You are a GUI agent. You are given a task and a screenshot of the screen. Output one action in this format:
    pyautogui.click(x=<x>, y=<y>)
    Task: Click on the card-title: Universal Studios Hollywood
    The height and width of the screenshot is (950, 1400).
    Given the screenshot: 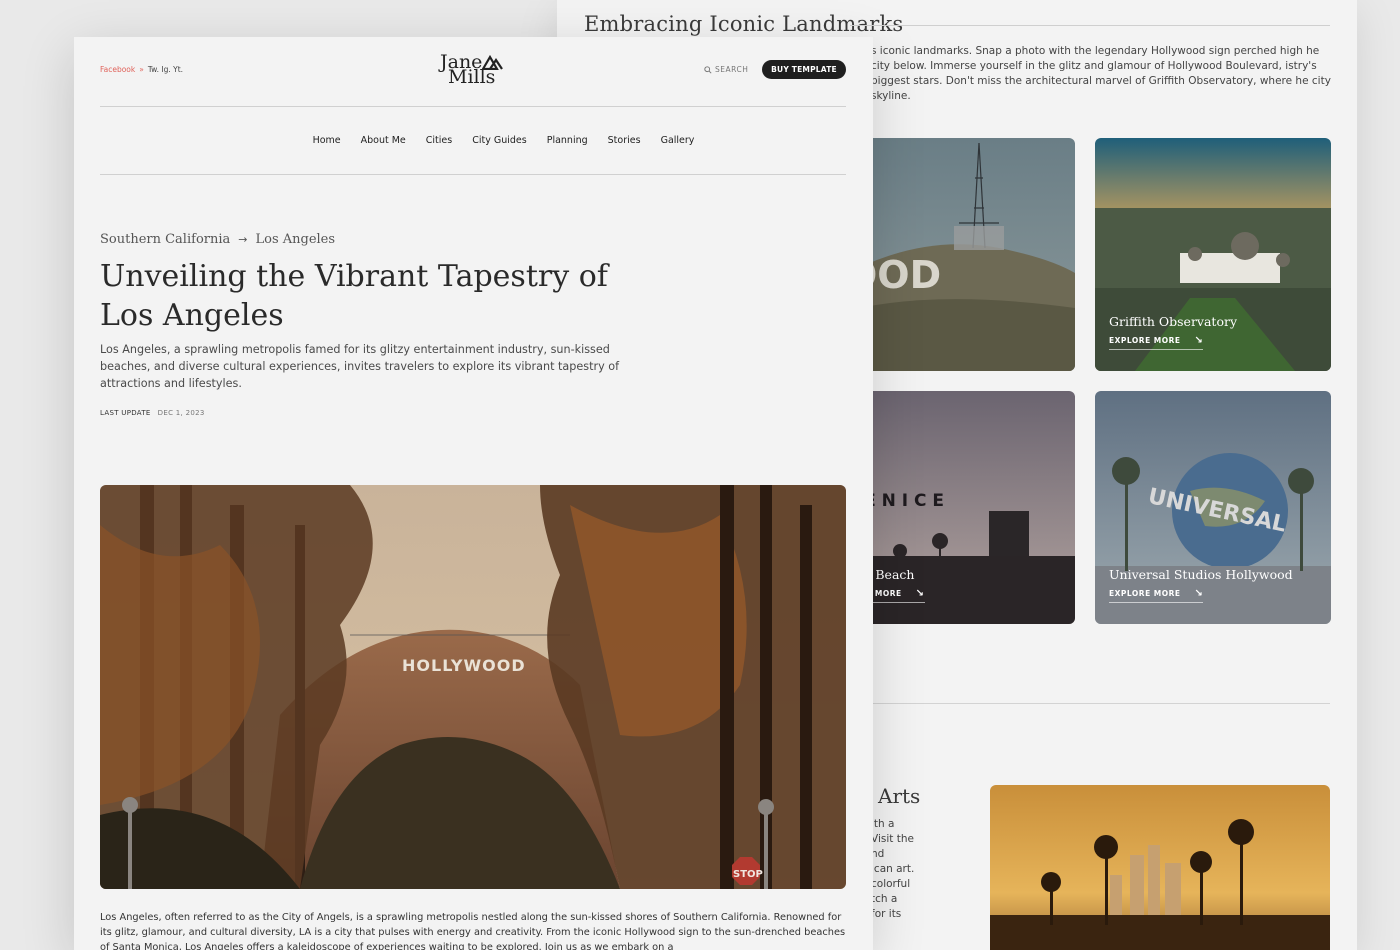 What is the action you would take?
    pyautogui.click(x=1201, y=574)
    